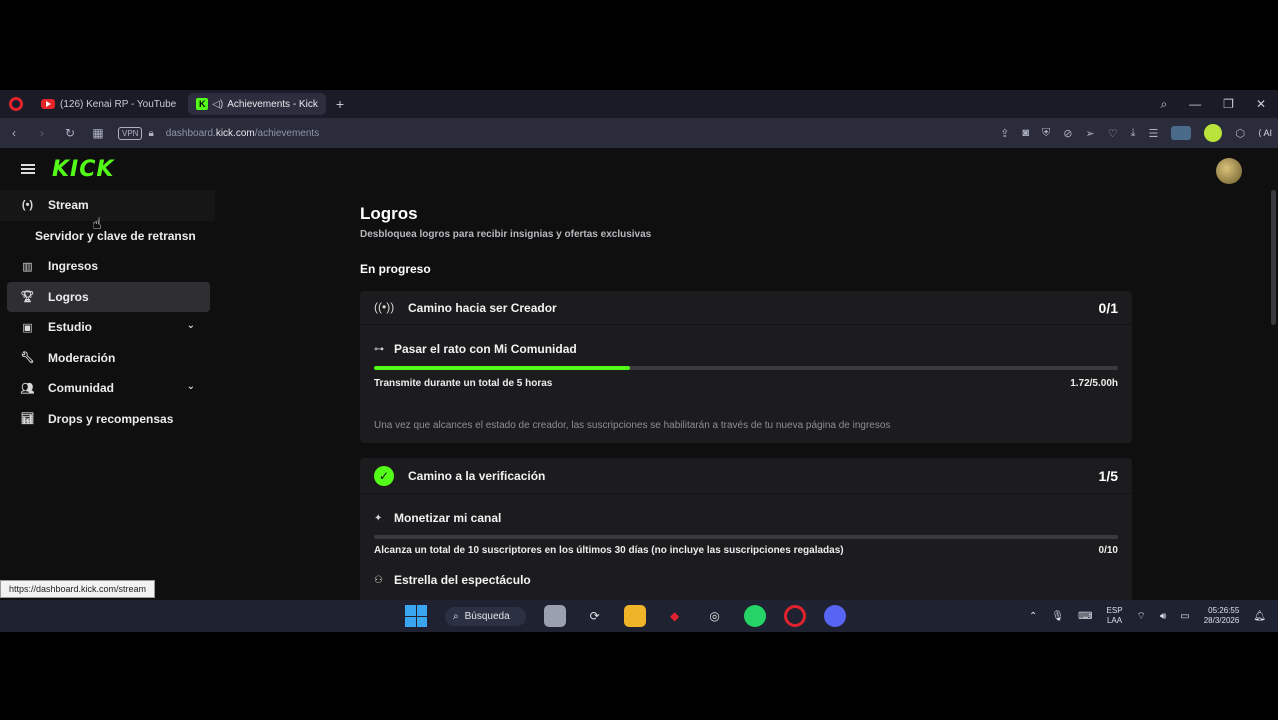 This screenshot has width=1278, height=720. I want to click on keyboard-icon: ⌨, so click(1085, 616).